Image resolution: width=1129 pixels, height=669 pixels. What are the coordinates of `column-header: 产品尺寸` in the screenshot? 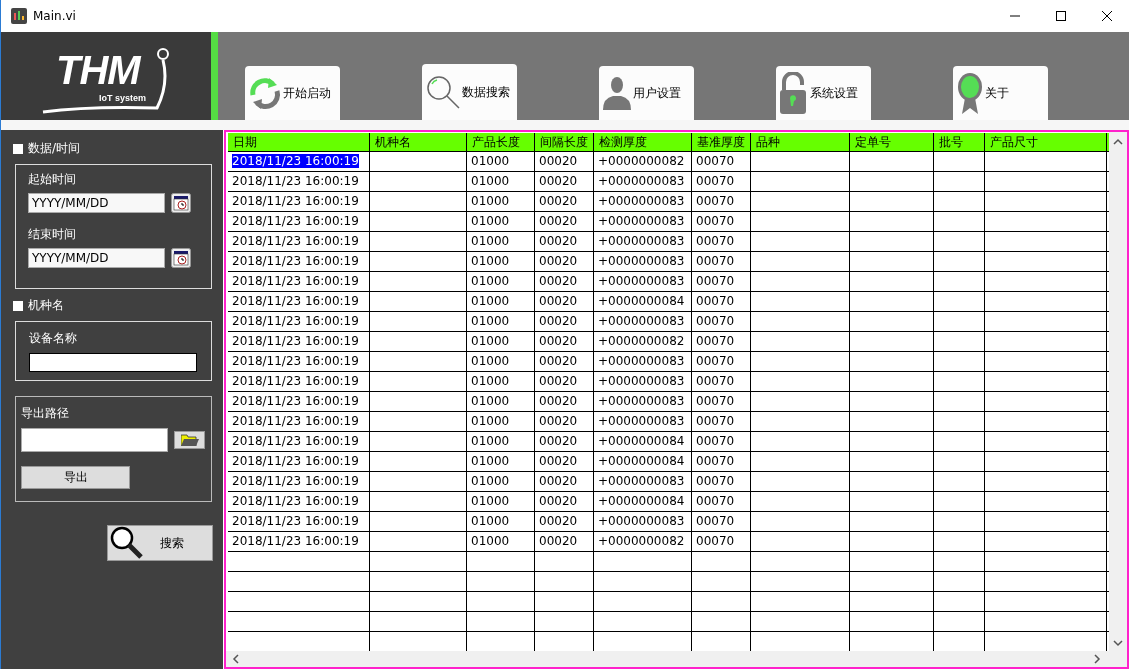 It's located at (1046, 142).